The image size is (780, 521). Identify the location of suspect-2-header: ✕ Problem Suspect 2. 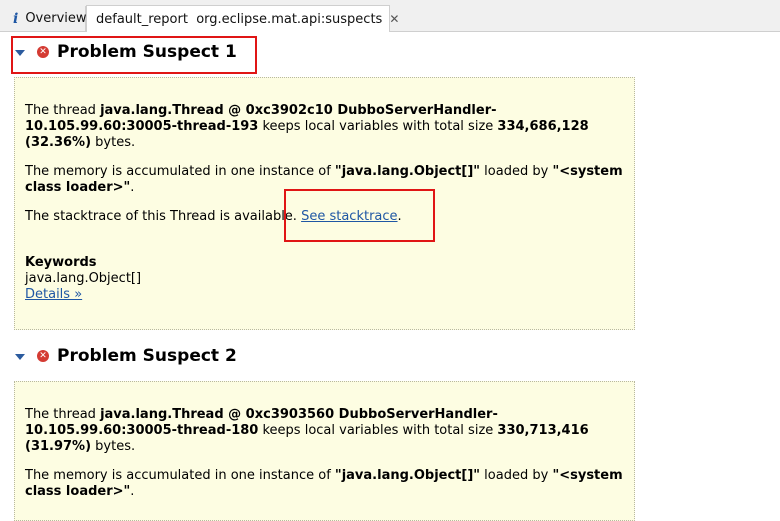
(126, 356).